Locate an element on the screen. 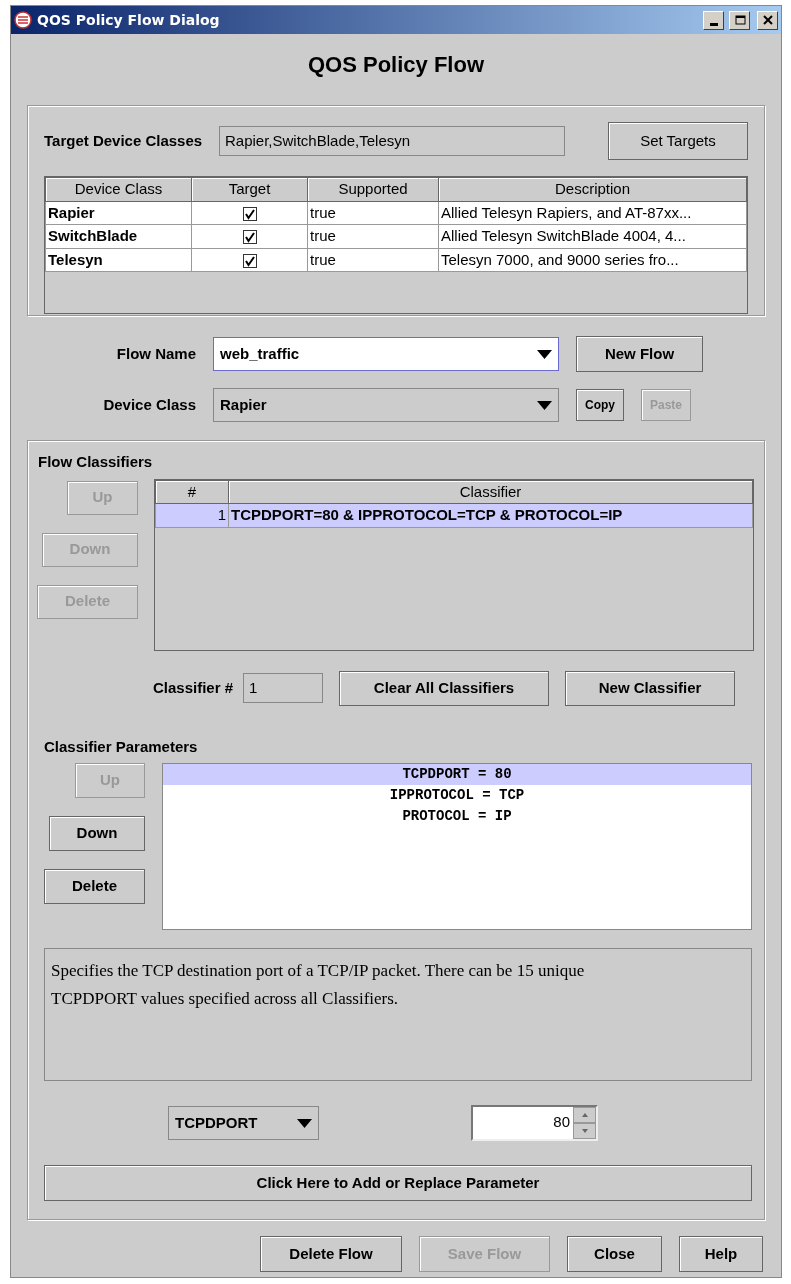  minimize-icon is located at coordinates (713, 24).